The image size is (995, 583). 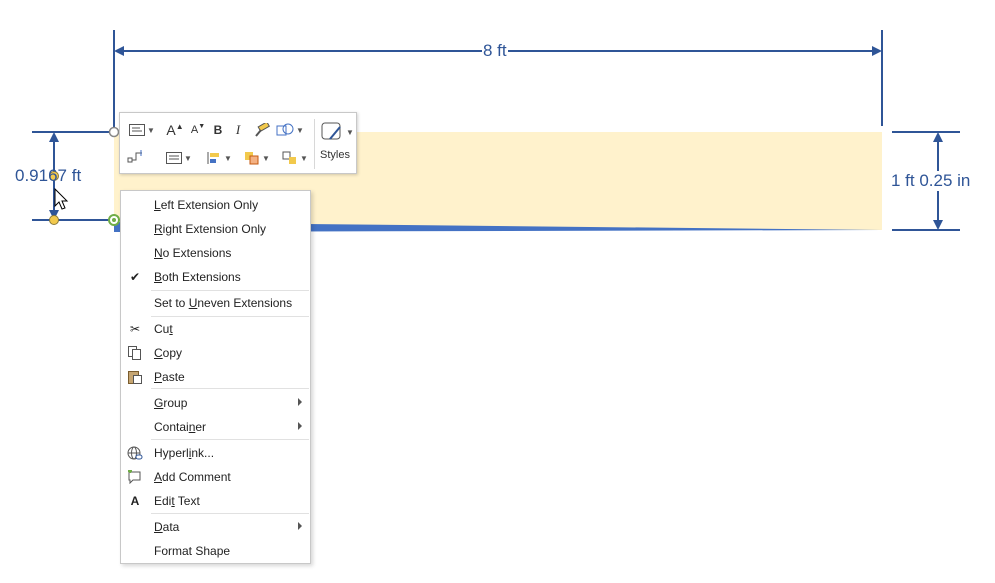 I want to click on control-handle-yellow-lower, so click(x=54, y=220).